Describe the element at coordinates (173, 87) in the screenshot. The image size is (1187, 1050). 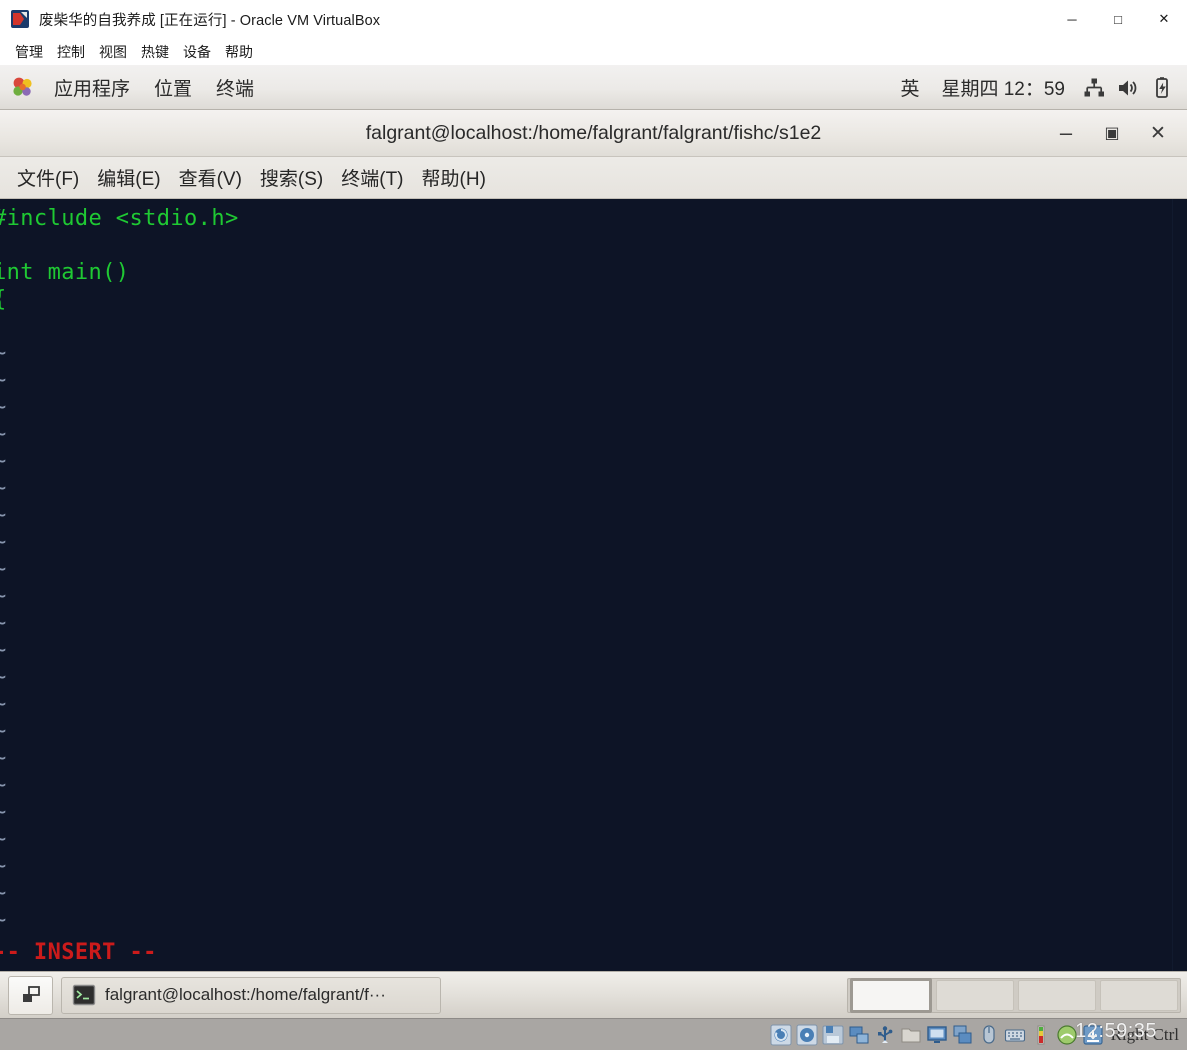
I see `gnome-menu-places: 位置` at that location.